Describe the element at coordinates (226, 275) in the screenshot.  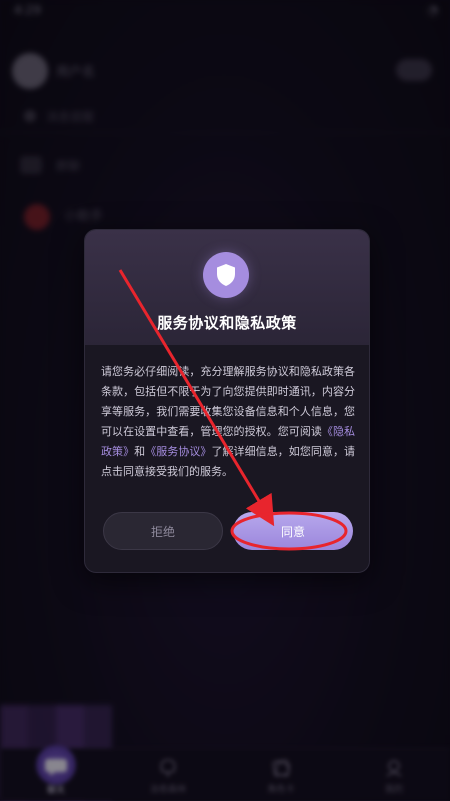
I see `shield-icon` at that location.